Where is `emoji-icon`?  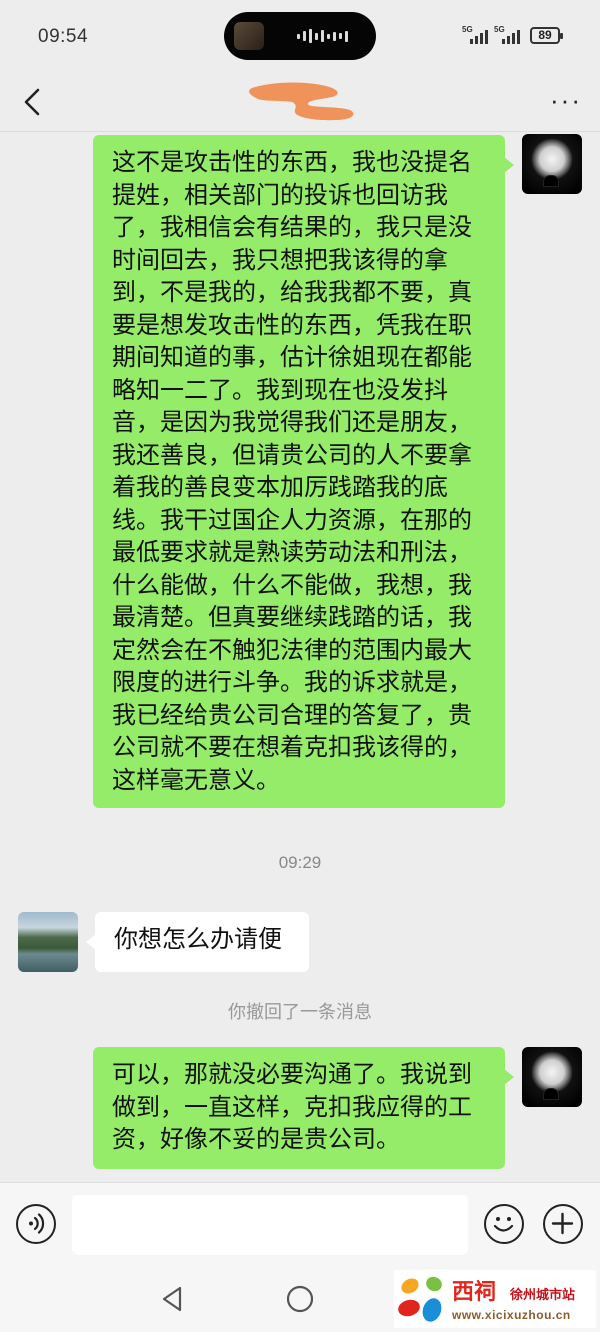 emoji-icon is located at coordinates (503, 1224).